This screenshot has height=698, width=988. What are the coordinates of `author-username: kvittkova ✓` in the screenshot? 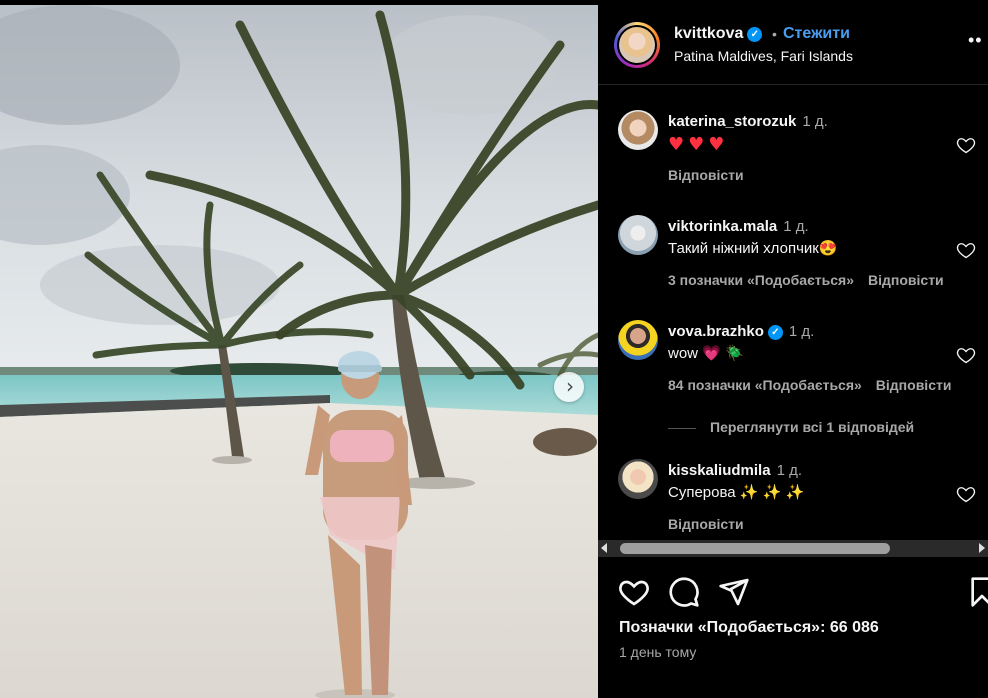 It's located at (718, 34).